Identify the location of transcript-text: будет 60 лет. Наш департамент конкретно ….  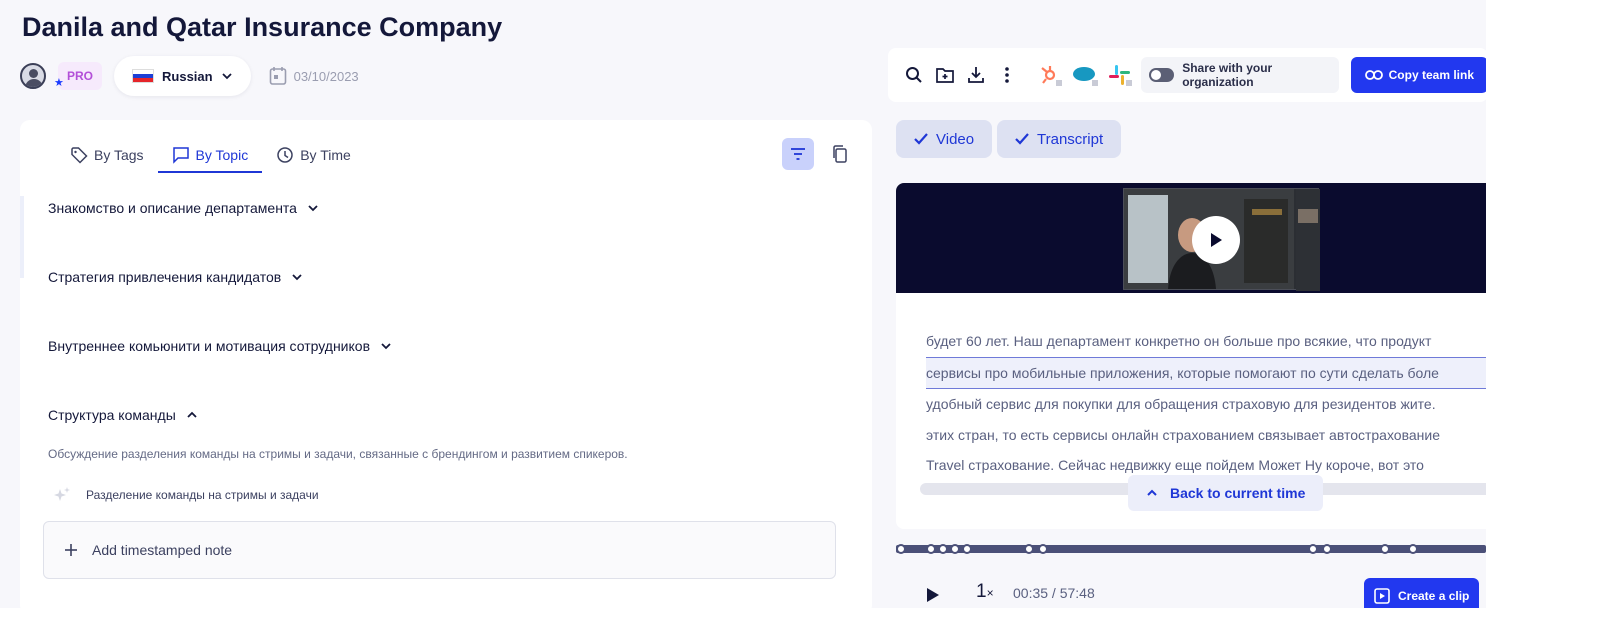
(1206, 403).